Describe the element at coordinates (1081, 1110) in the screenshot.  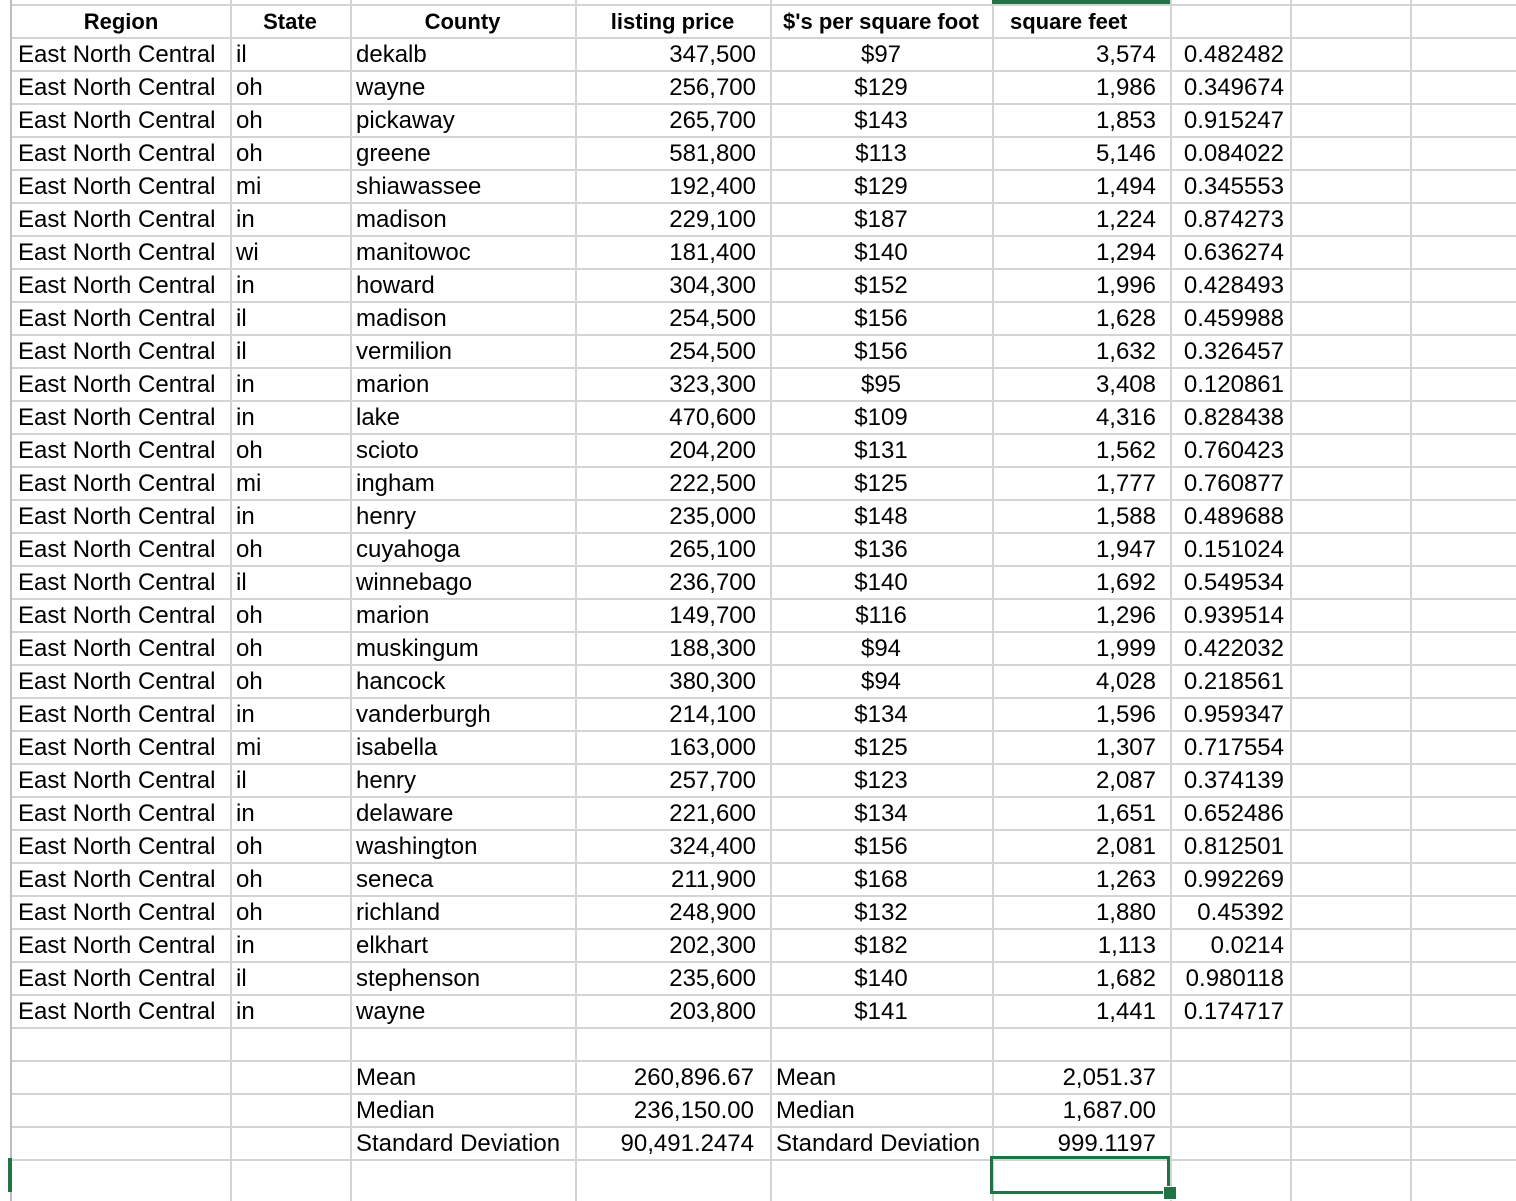
I see `stat-square-feet: 1,687.00` at that location.